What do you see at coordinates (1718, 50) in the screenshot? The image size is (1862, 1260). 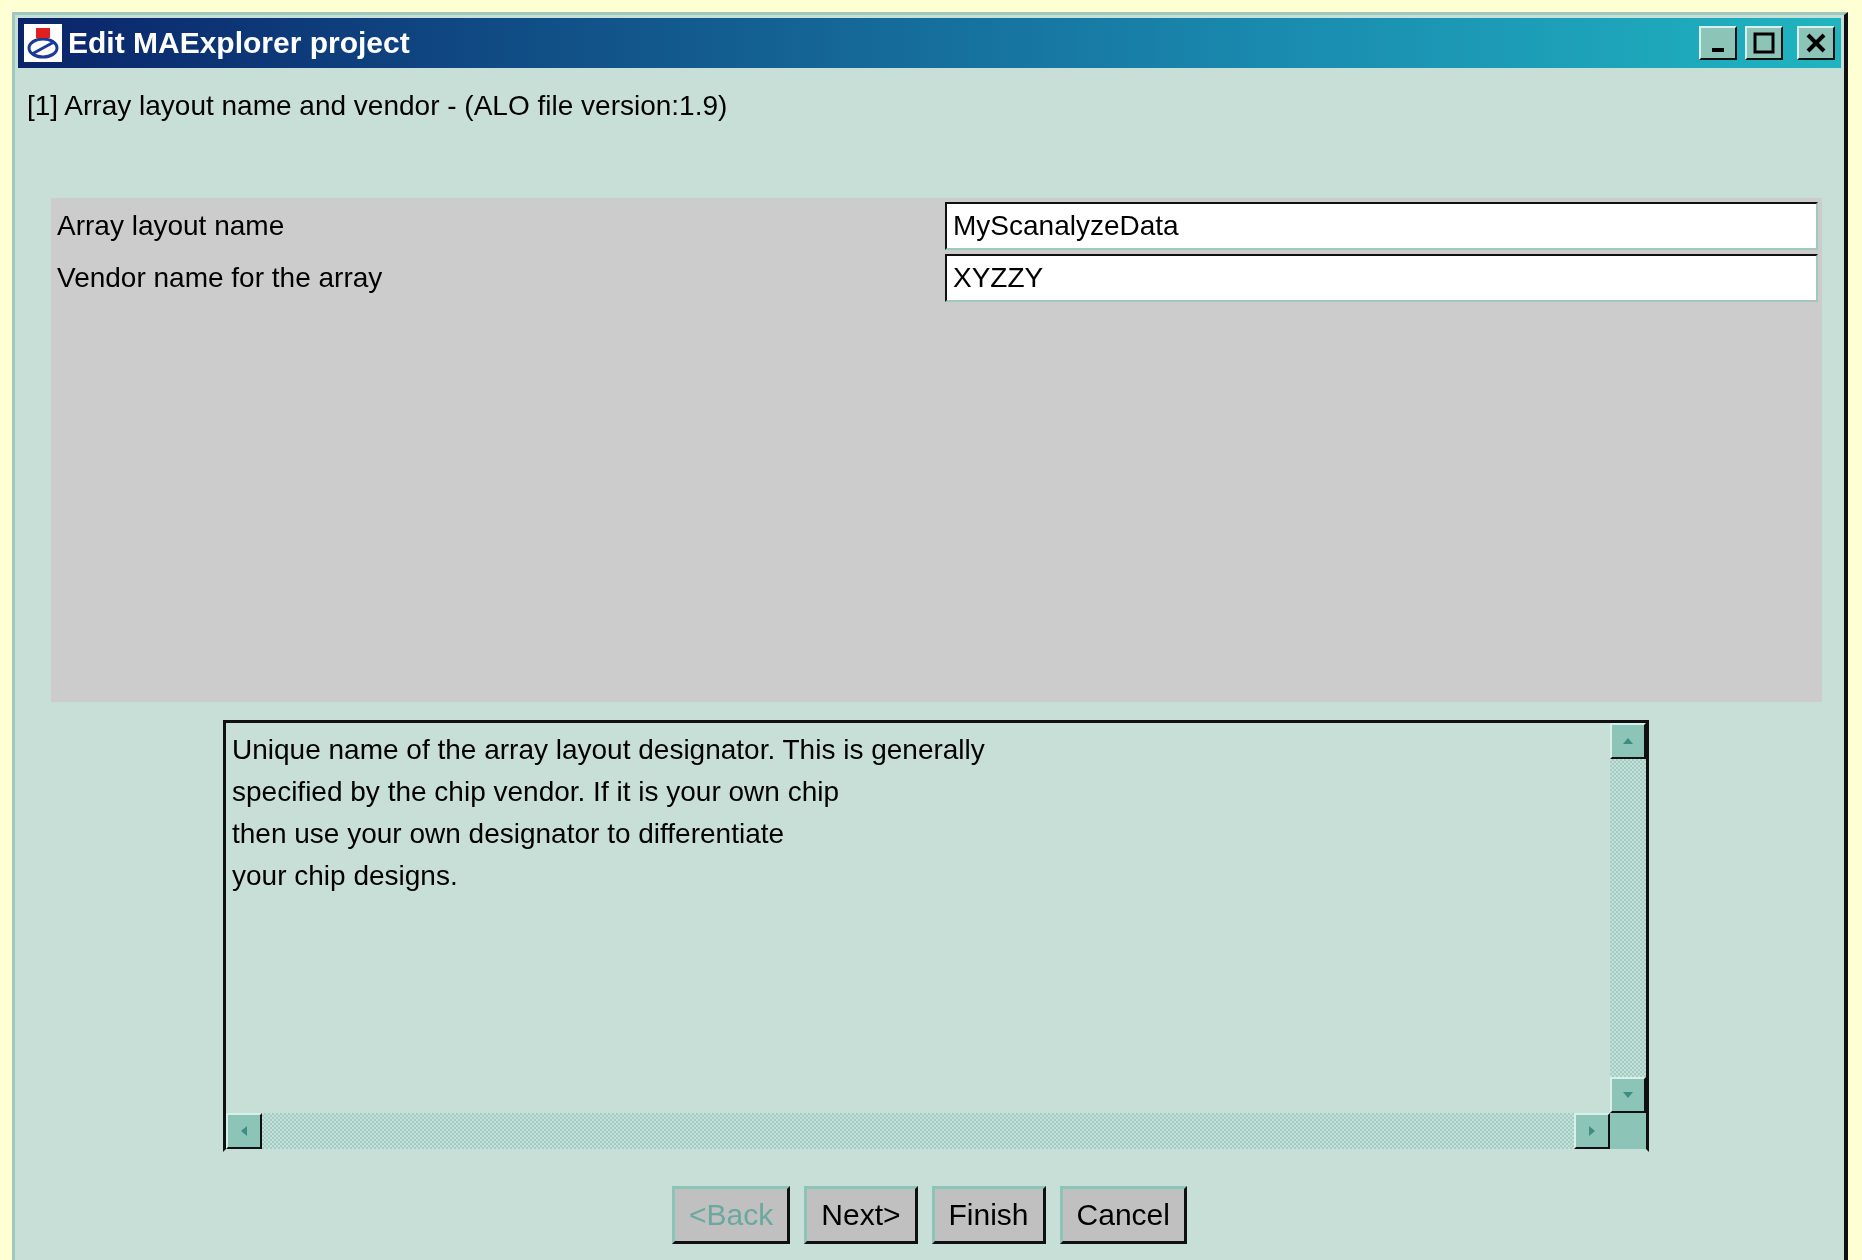 I see `minimize-icon` at bounding box center [1718, 50].